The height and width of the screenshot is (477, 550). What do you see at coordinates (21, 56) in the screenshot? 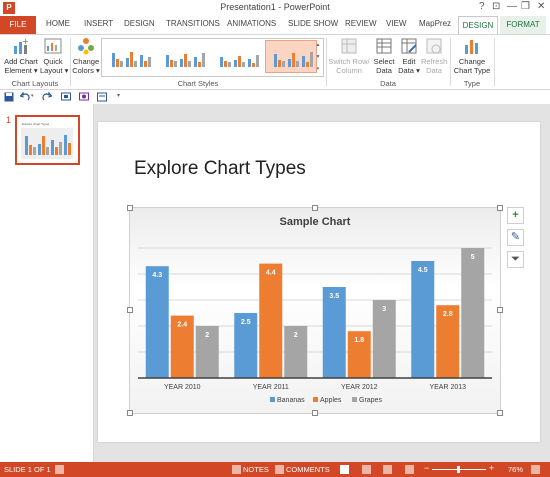
I see `add-chart-element-button: + Add Chart Element ▾` at bounding box center [21, 56].